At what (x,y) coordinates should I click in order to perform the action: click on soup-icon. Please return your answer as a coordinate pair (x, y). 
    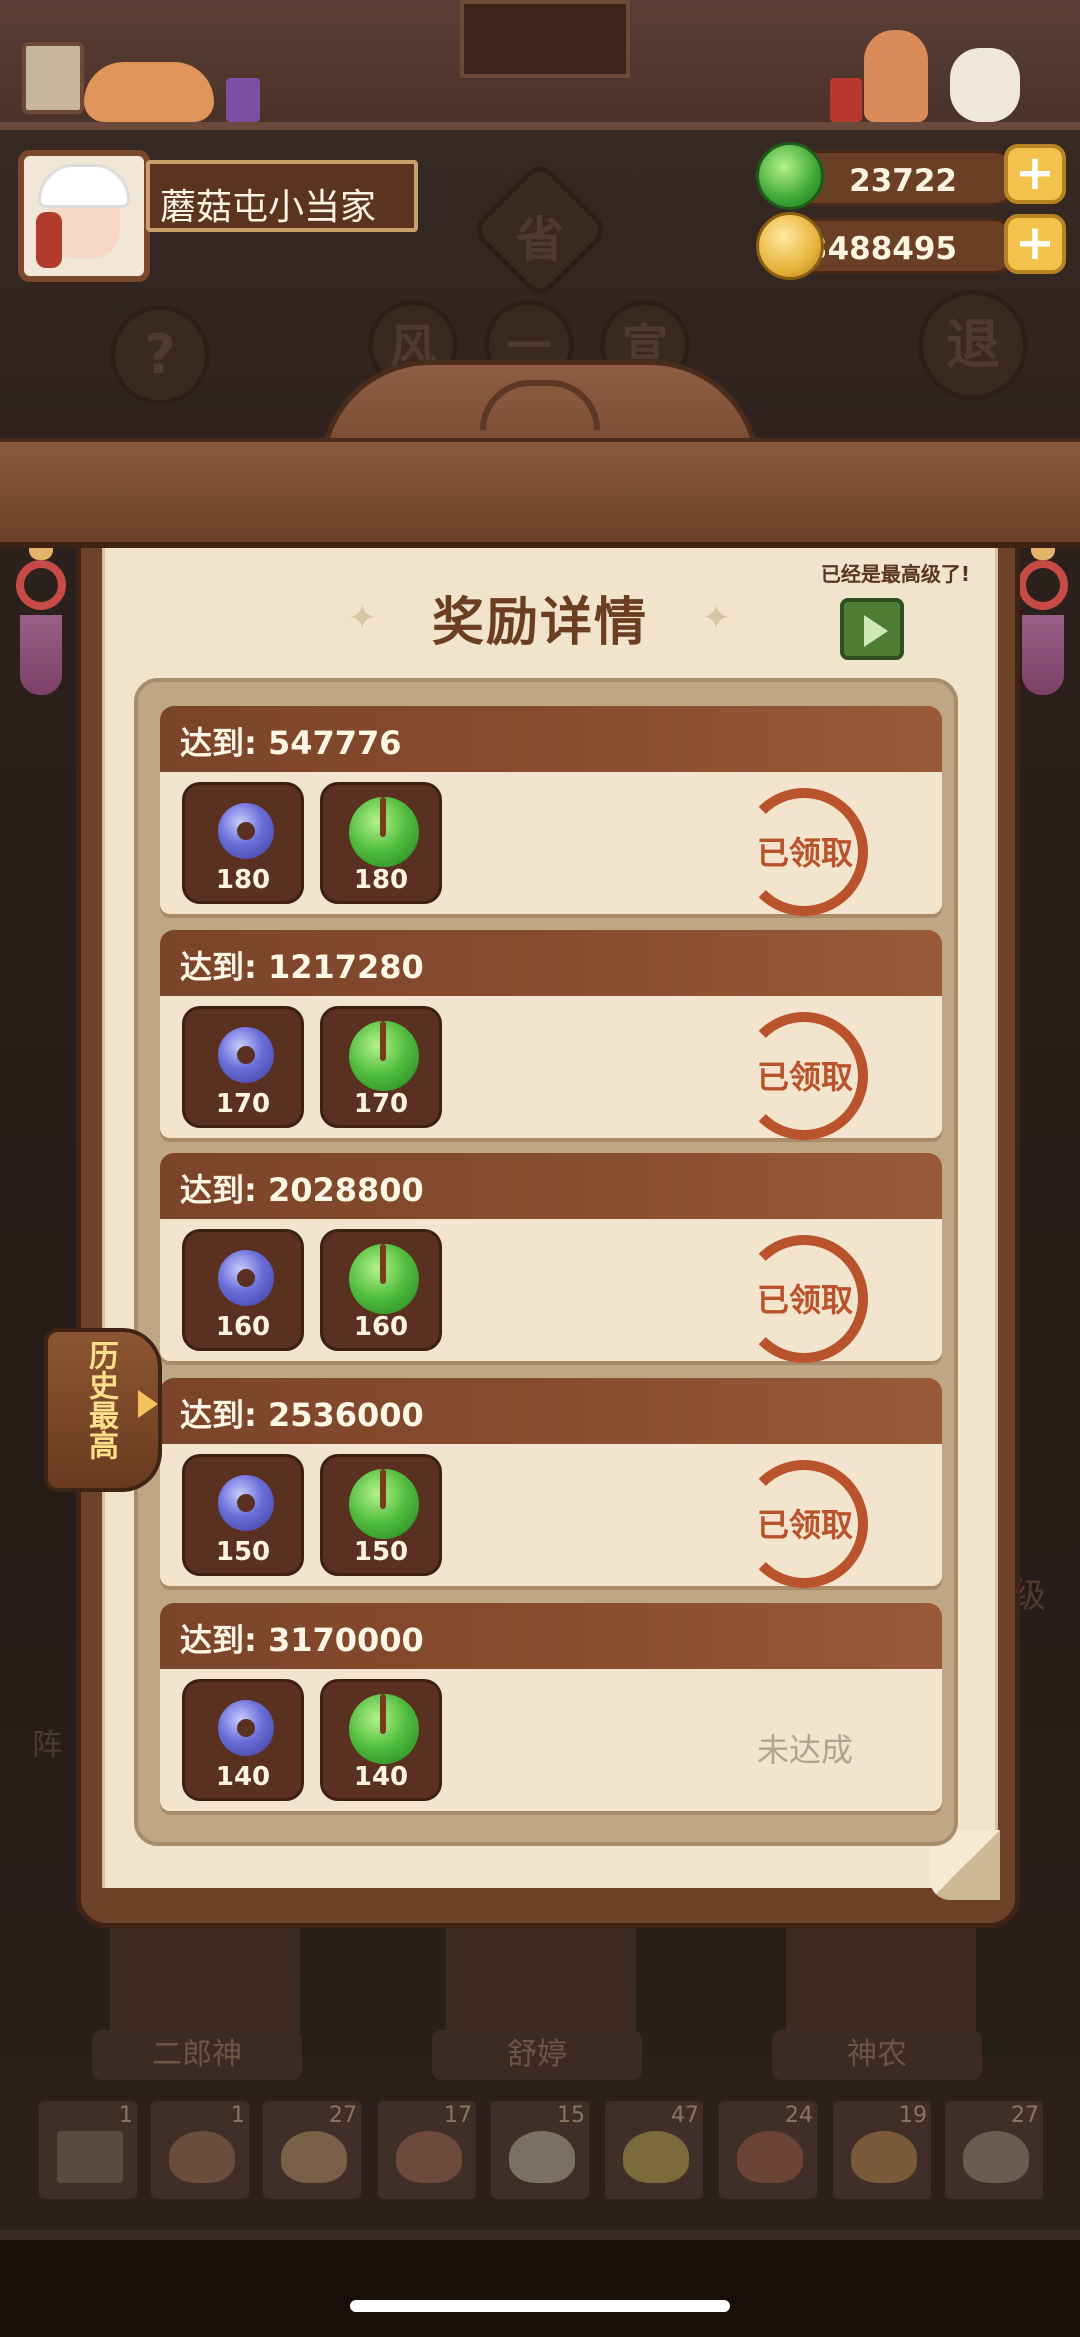
    Looking at the image, I should click on (996, 2157).